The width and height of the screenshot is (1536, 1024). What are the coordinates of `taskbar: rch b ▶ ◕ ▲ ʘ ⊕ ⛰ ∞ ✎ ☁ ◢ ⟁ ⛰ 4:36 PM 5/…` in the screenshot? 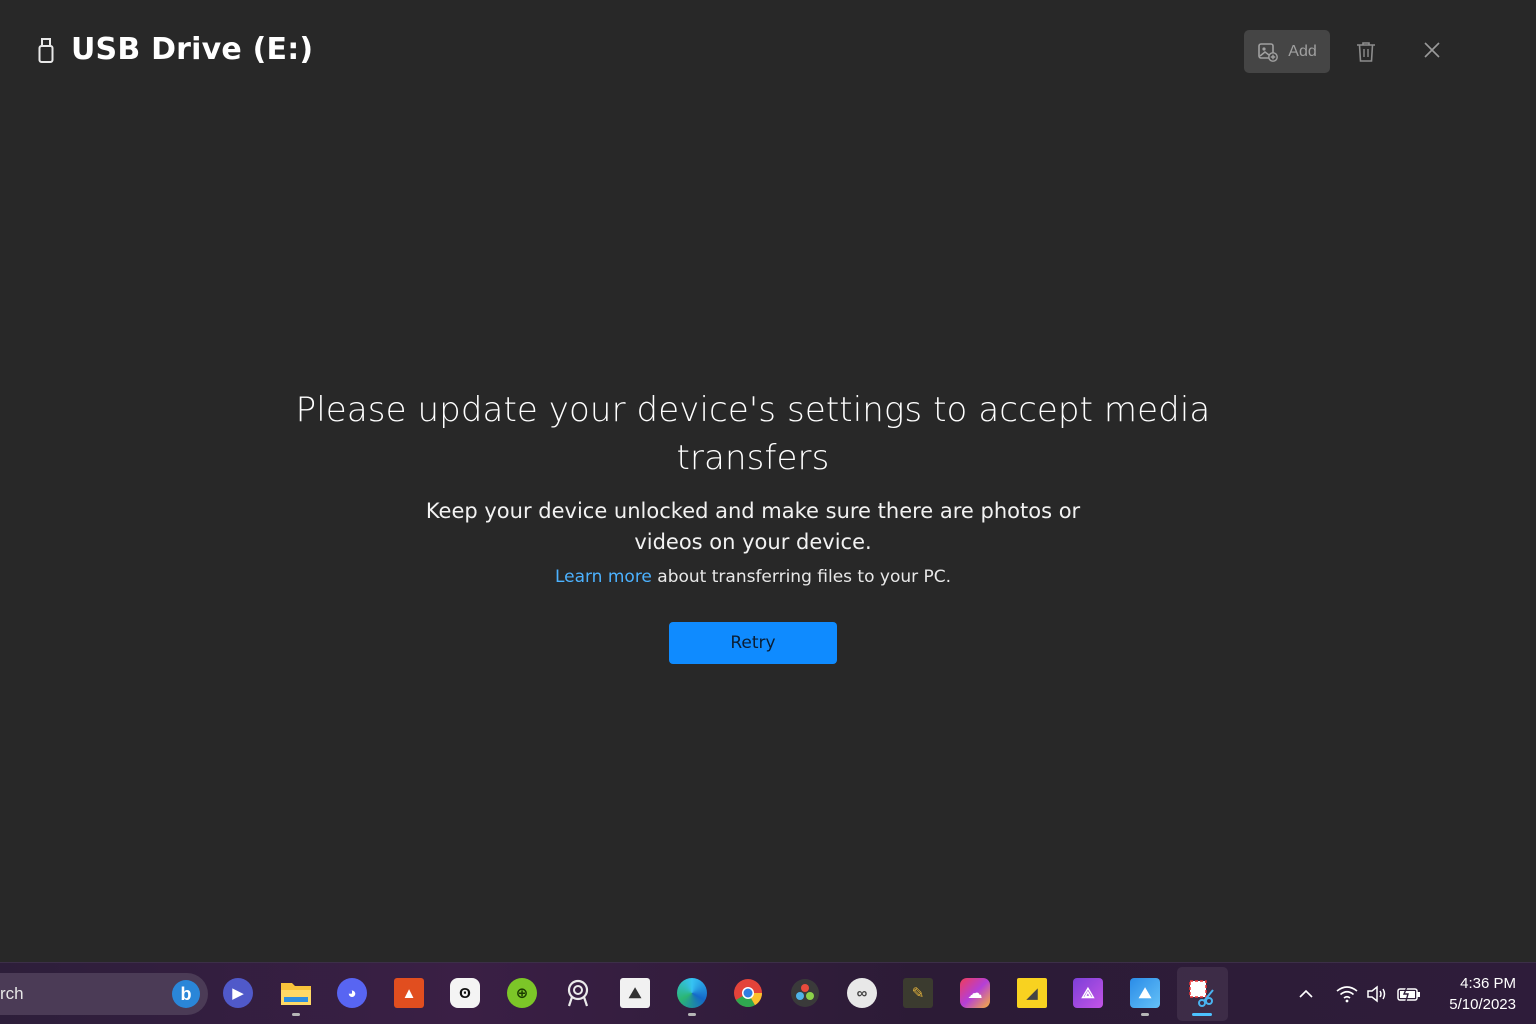 It's located at (768, 993).